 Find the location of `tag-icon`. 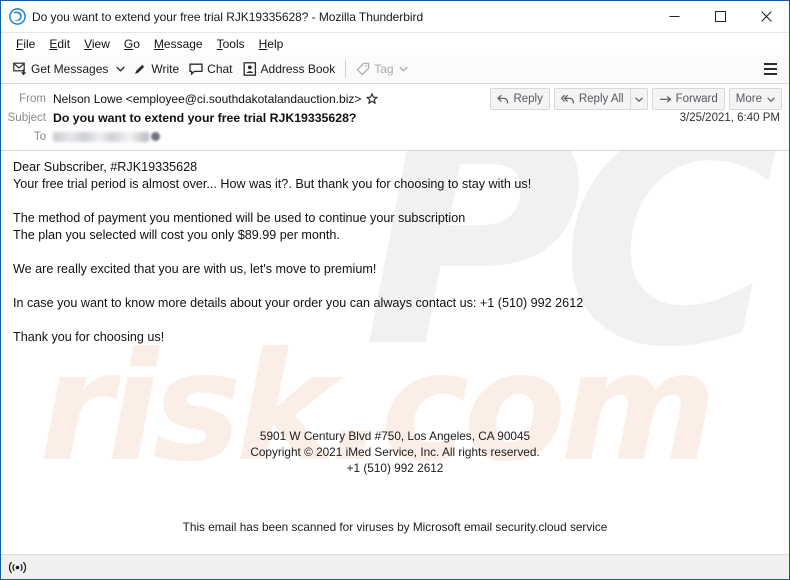

tag-icon is located at coordinates (363, 69).